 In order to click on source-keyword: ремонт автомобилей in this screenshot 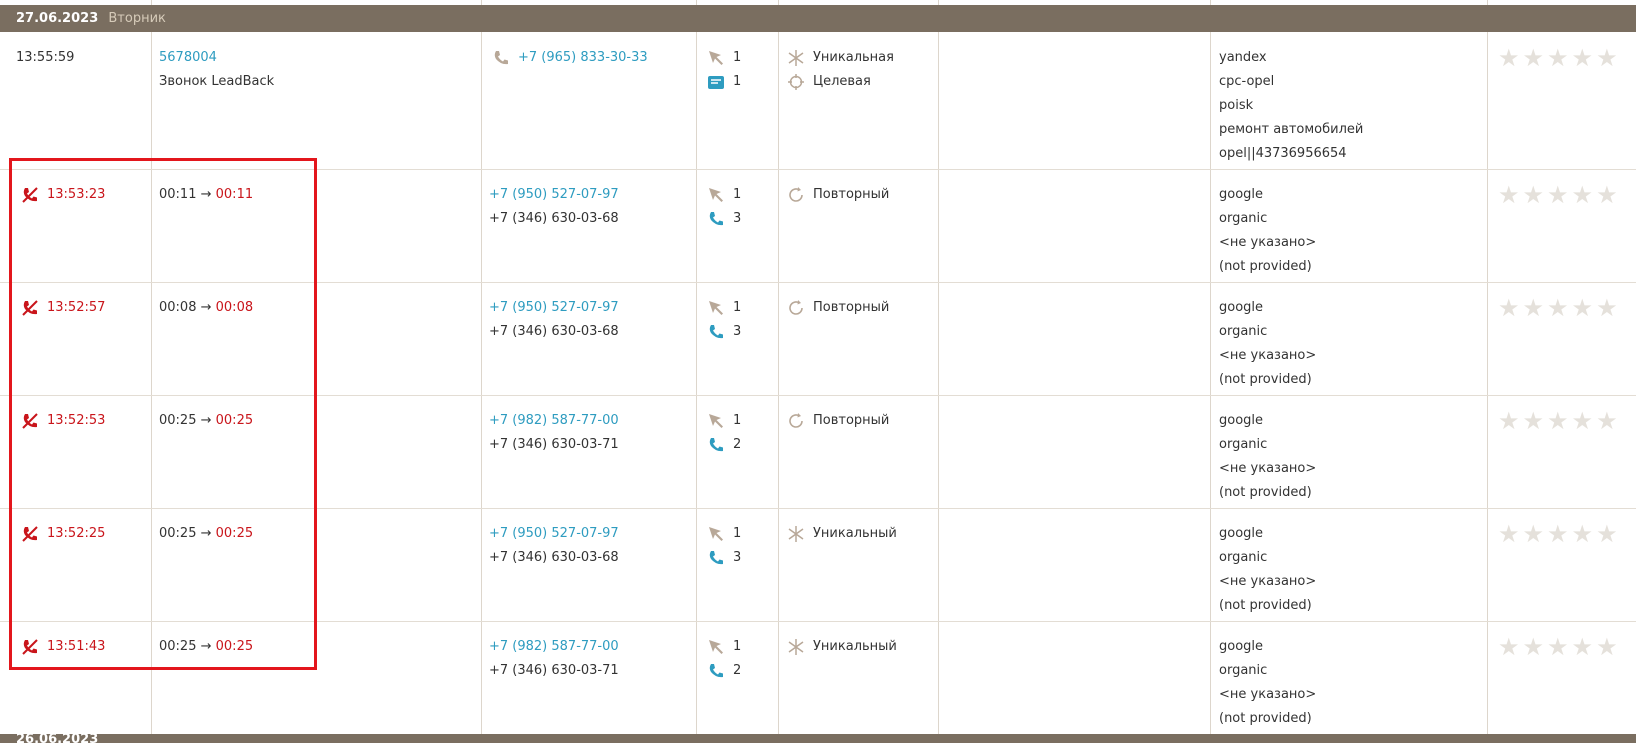, I will do `click(1291, 129)`.